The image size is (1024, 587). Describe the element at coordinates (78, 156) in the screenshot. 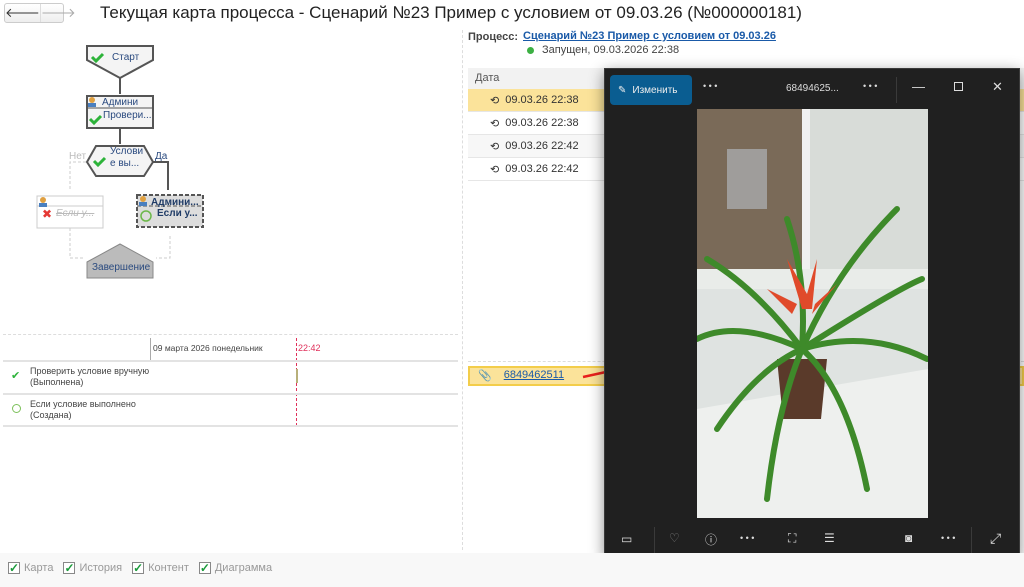

I see `no-label: Нет` at that location.